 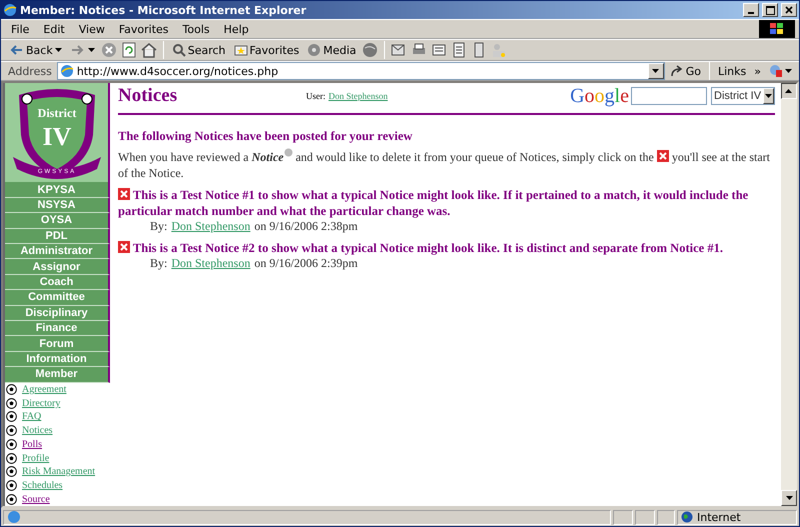 What do you see at coordinates (129, 50) in the screenshot?
I see `refresh-icon` at bounding box center [129, 50].